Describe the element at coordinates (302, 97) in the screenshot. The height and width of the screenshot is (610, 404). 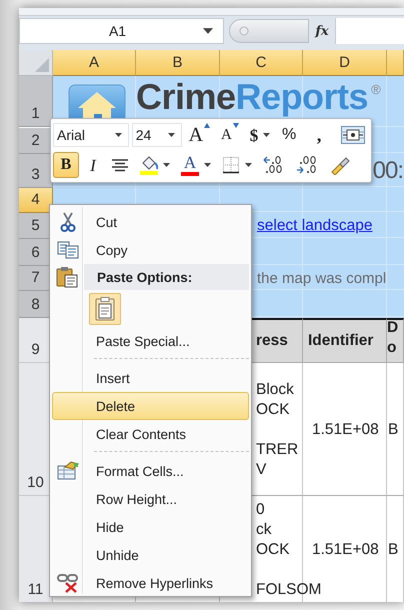
I see `logo-text: Reports` at that location.